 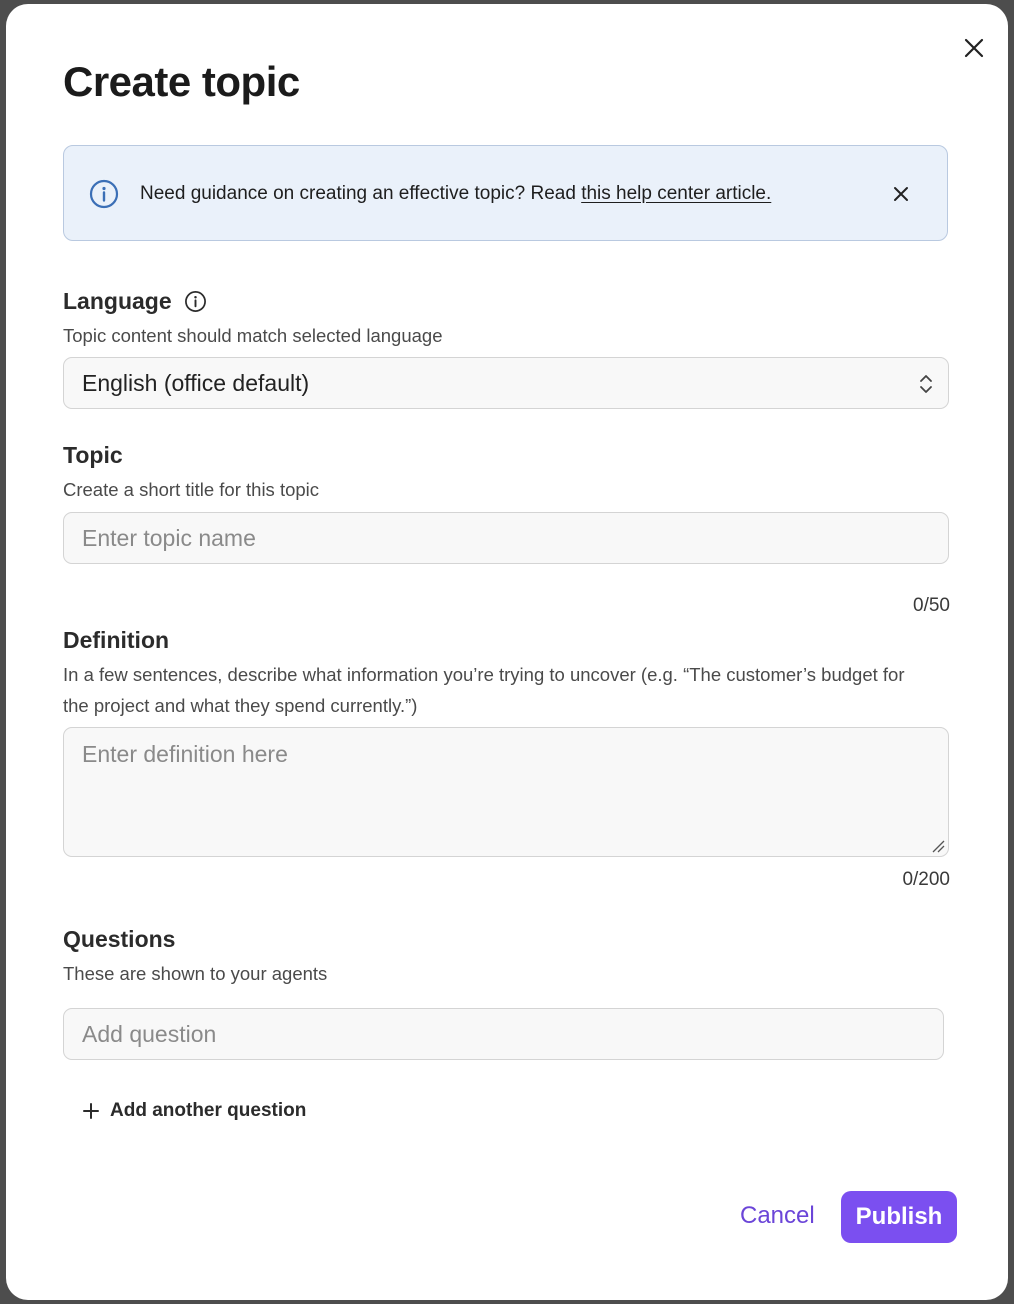 What do you see at coordinates (926, 879) in the screenshot?
I see `definition-char-counter: 0/200` at bounding box center [926, 879].